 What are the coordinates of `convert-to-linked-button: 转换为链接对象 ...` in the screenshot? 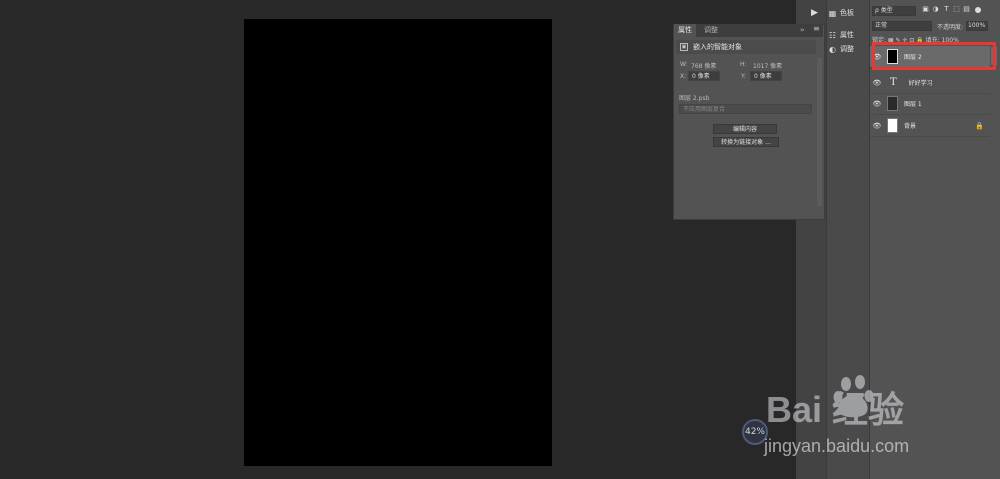 It's located at (746, 142).